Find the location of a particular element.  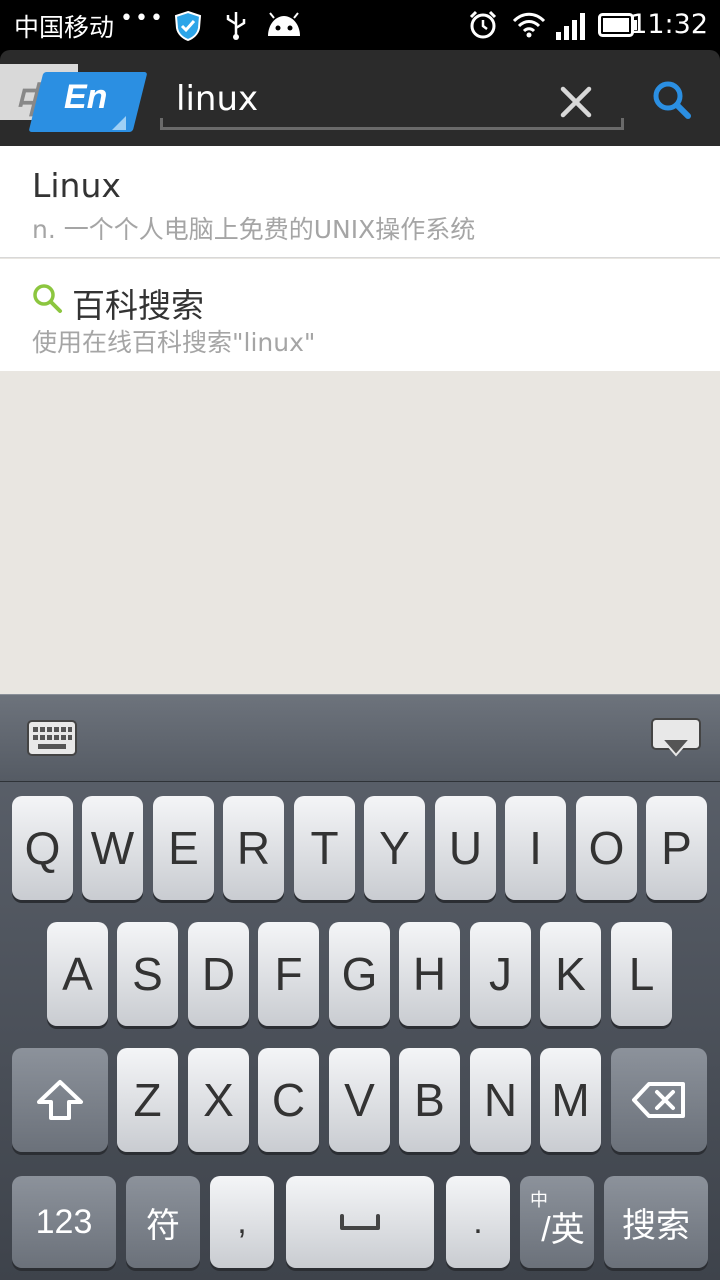

key-b: B is located at coordinates (429, 1100).